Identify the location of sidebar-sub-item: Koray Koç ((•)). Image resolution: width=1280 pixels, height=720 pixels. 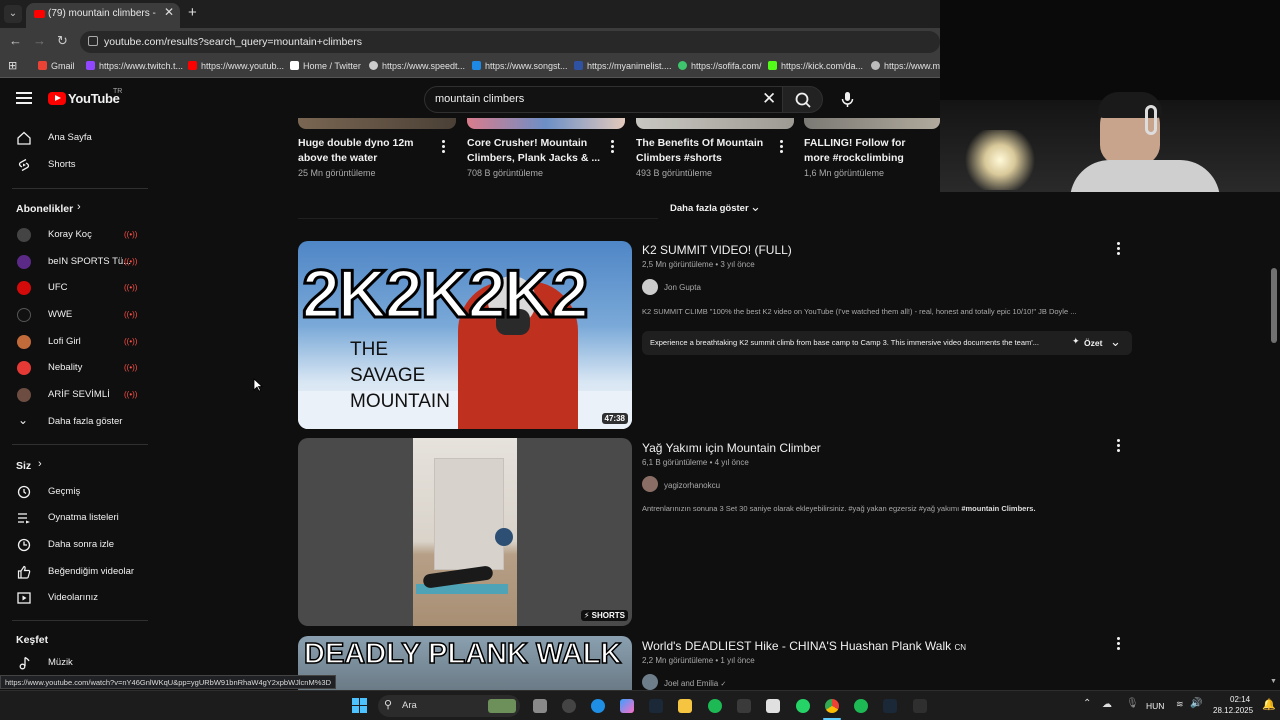
(75, 235).